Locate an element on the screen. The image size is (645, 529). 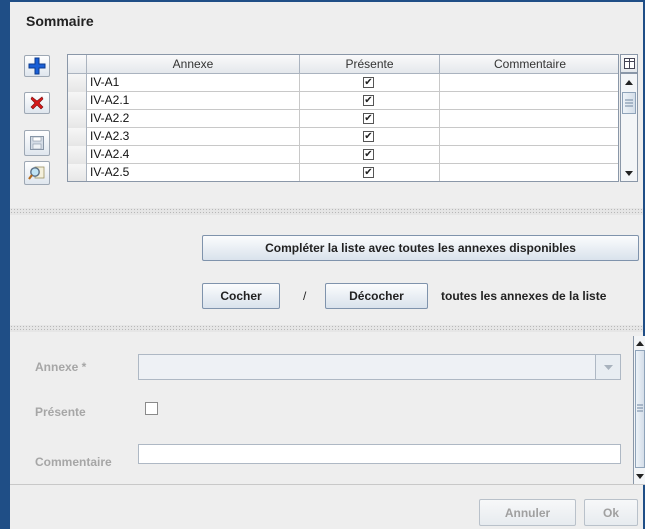
search-icon is located at coordinates (36, 173).